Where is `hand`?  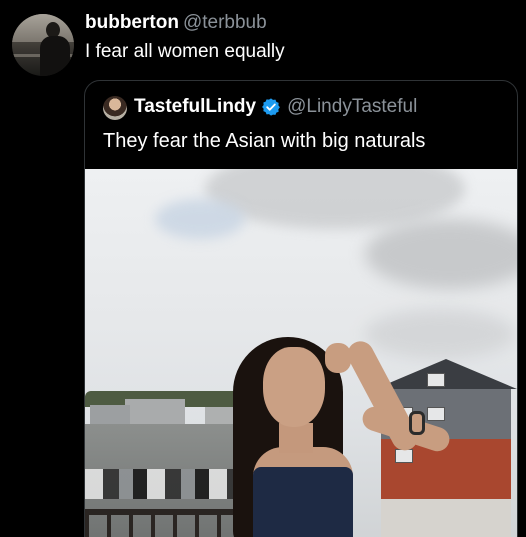
hand is located at coordinates (338, 358).